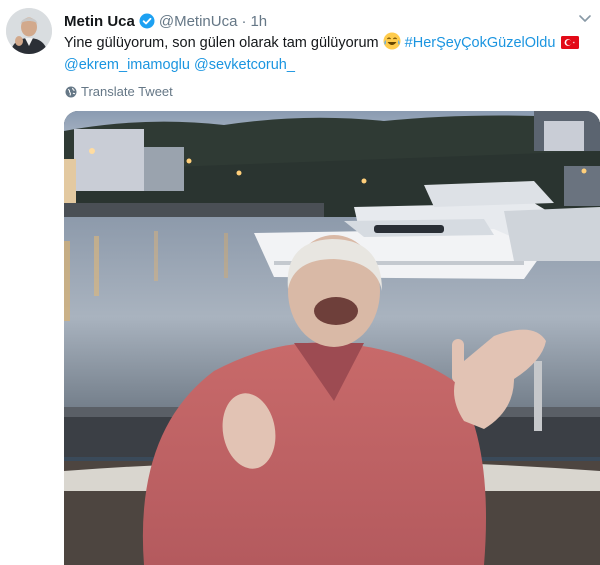 Image resolution: width=600 pixels, height=565 pixels. Describe the element at coordinates (258, 21) in the screenshot. I see `timestamp: 1h` at that location.